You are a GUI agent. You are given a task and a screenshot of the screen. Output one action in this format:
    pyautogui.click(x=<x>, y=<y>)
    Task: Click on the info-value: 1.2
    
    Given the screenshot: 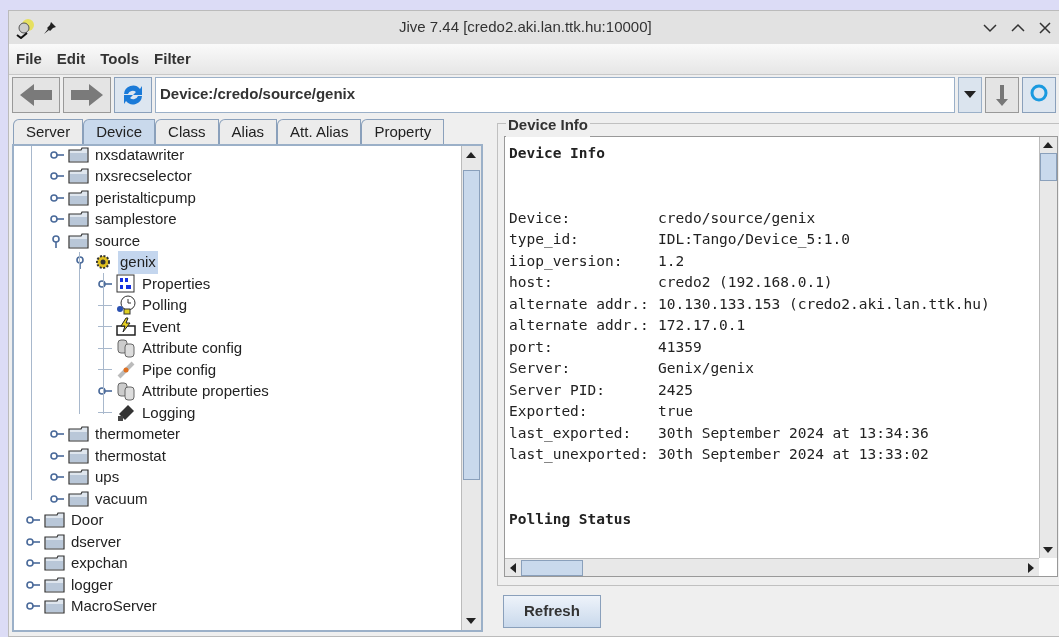 What is the action you would take?
    pyautogui.click(x=671, y=261)
    